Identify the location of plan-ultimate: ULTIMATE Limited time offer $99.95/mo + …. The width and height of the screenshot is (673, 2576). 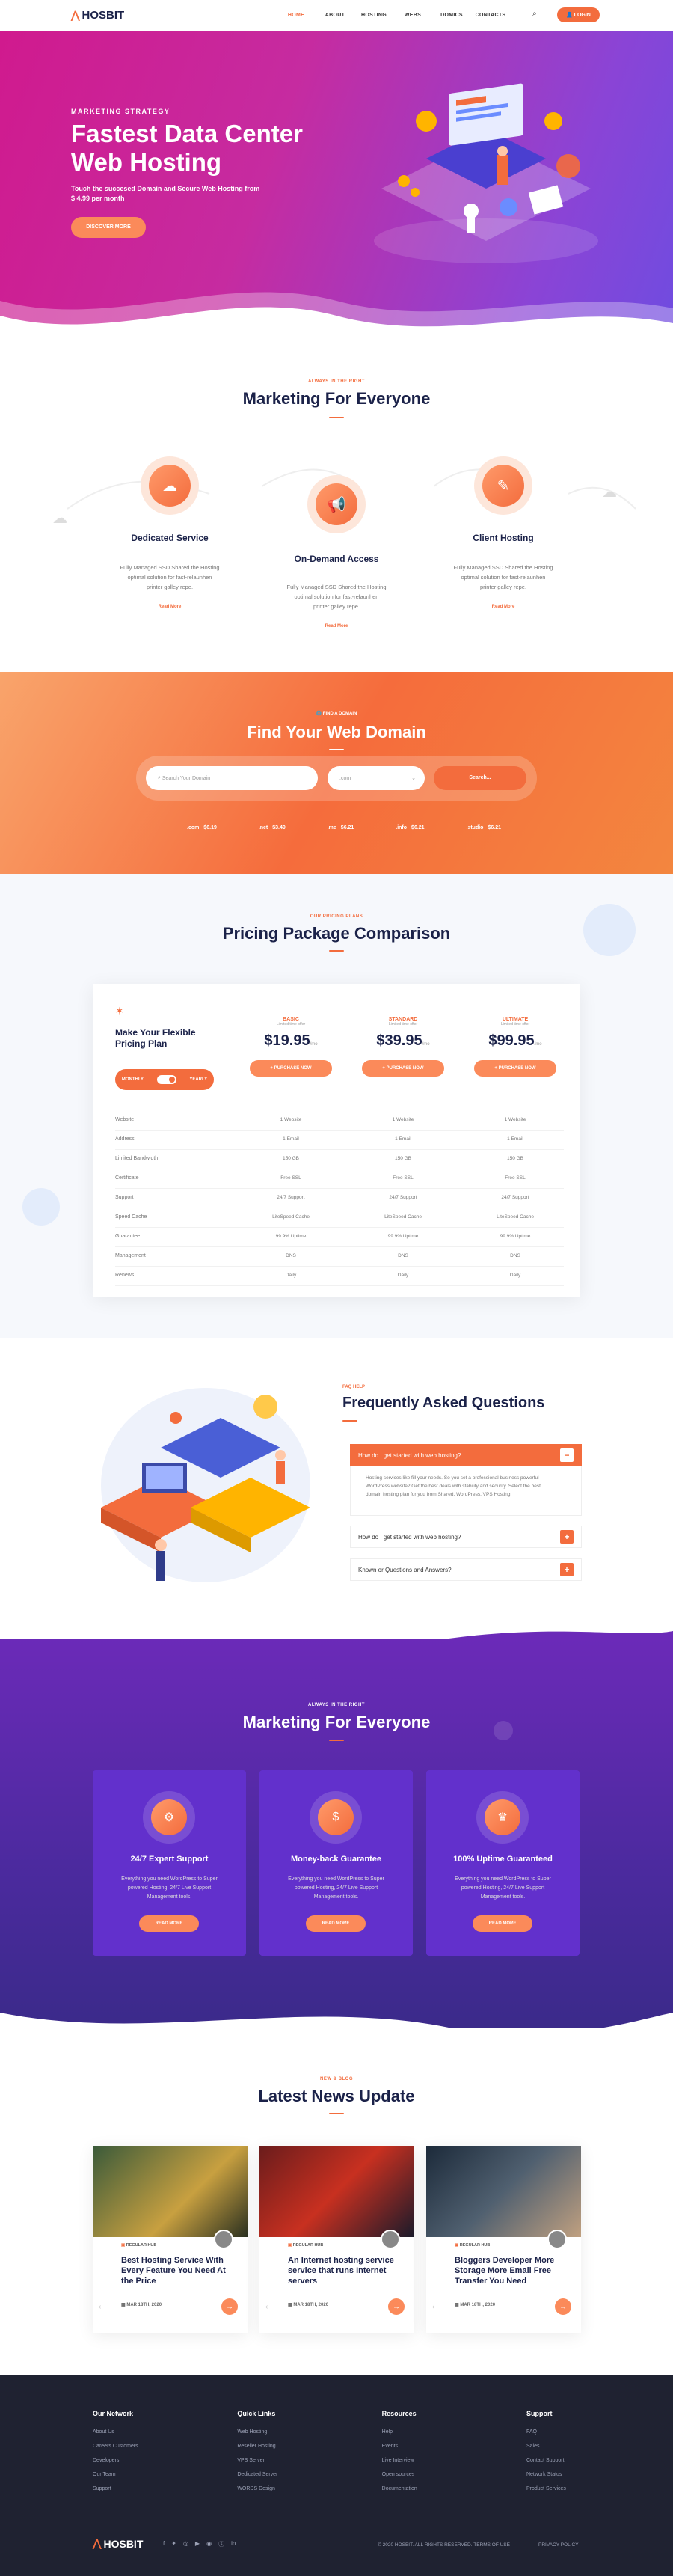
(515, 1047).